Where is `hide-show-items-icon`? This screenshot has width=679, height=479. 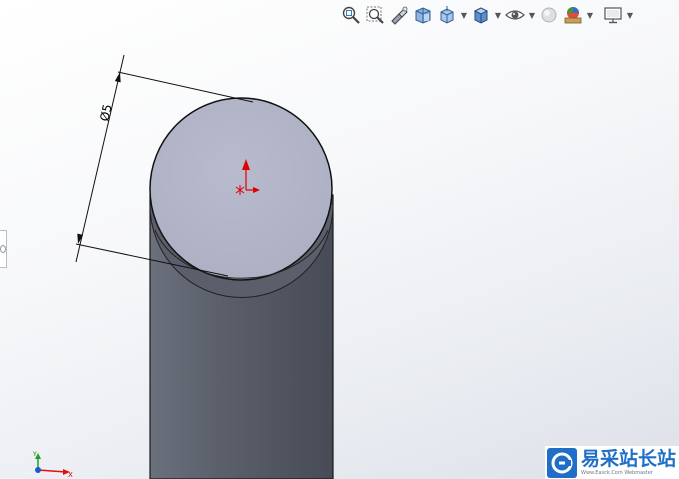 hide-show-items-icon is located at coordinates (515, 15).